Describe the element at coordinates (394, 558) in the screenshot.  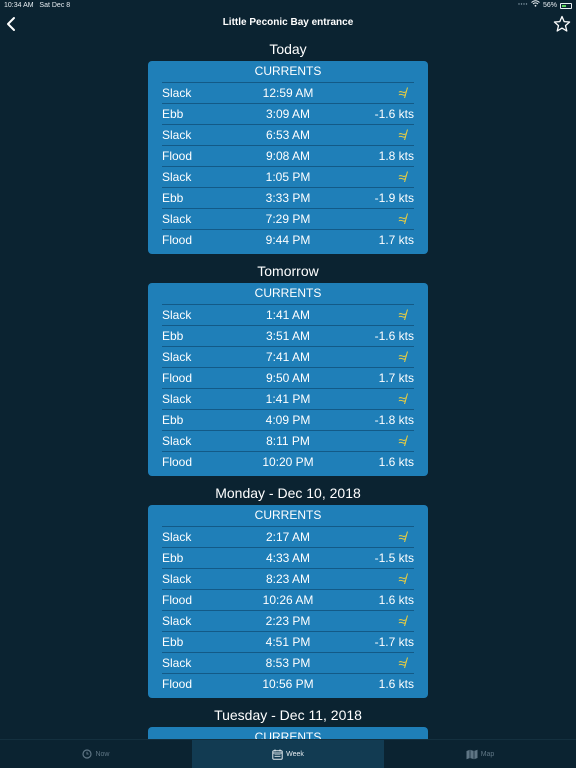
I see `current-speed: -1.5 kts` at that location.